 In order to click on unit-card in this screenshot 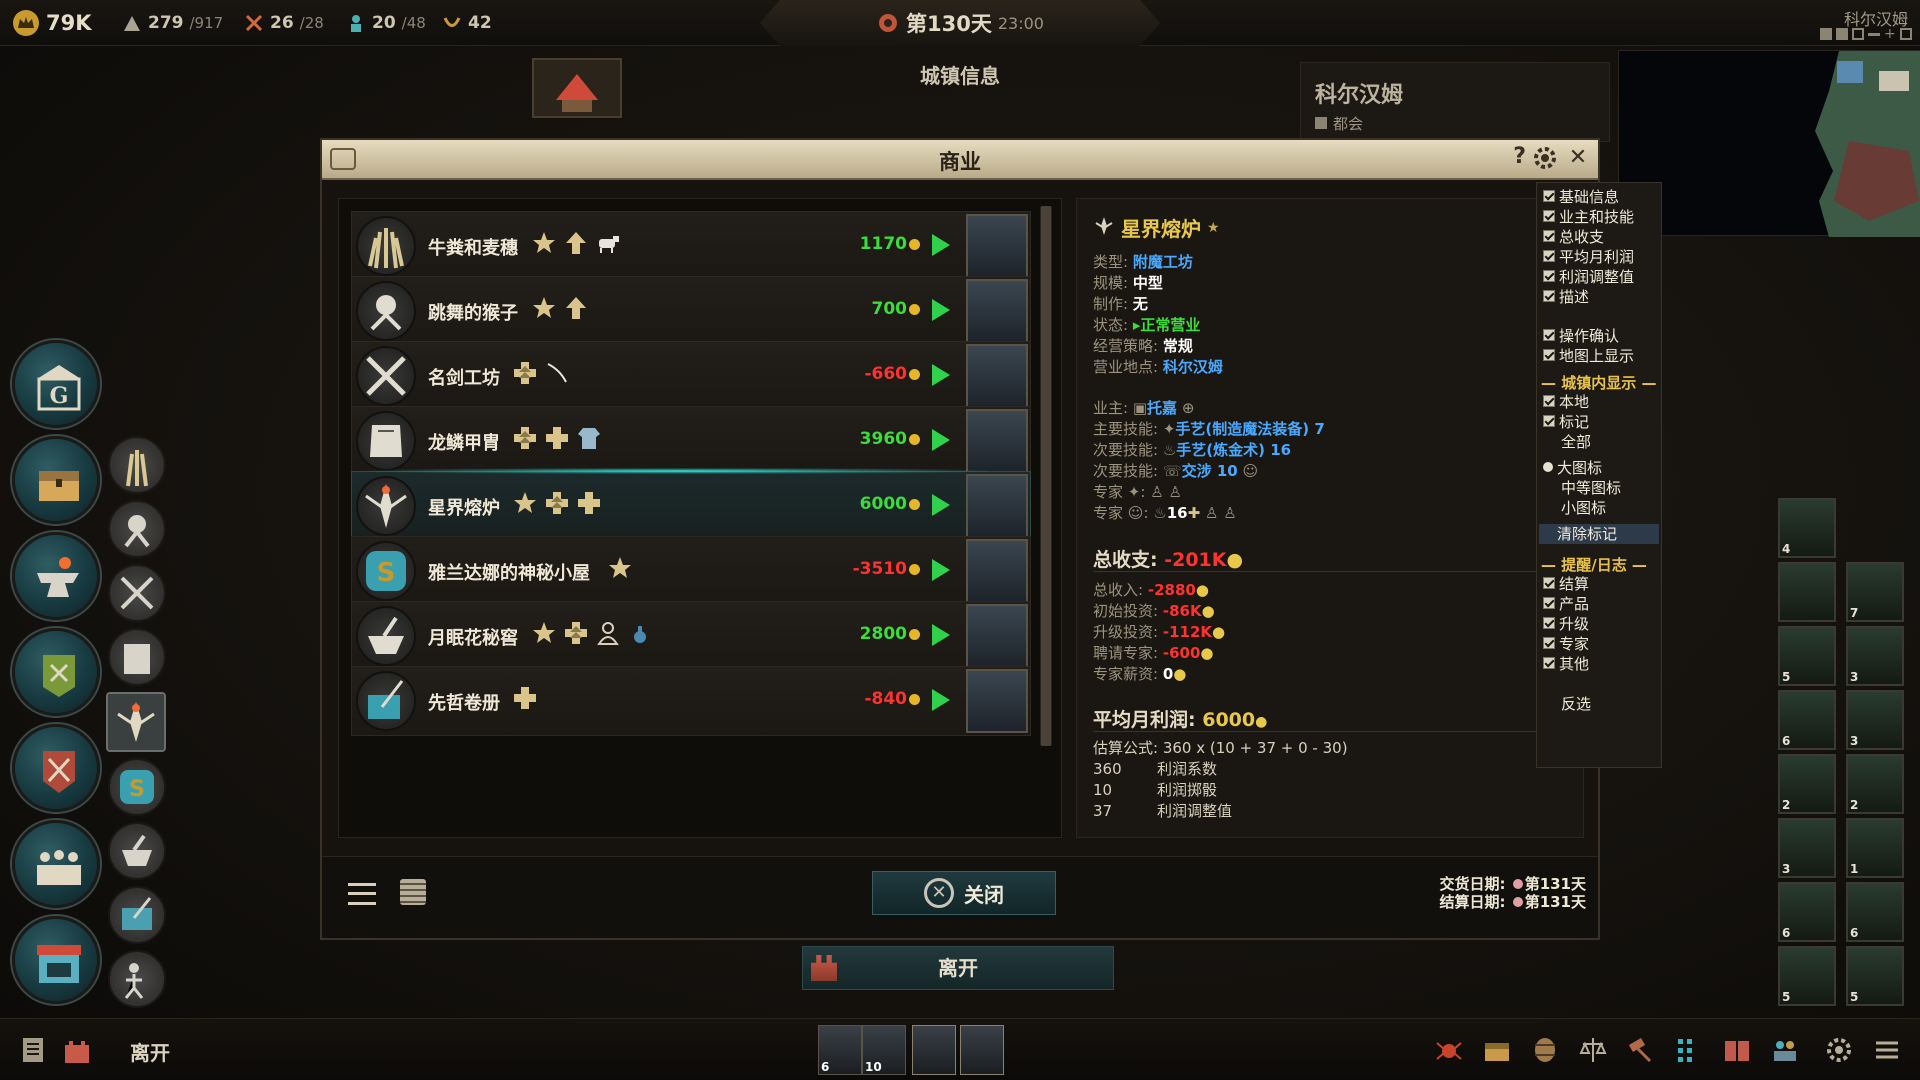, I will do `click(1807, 592)`.